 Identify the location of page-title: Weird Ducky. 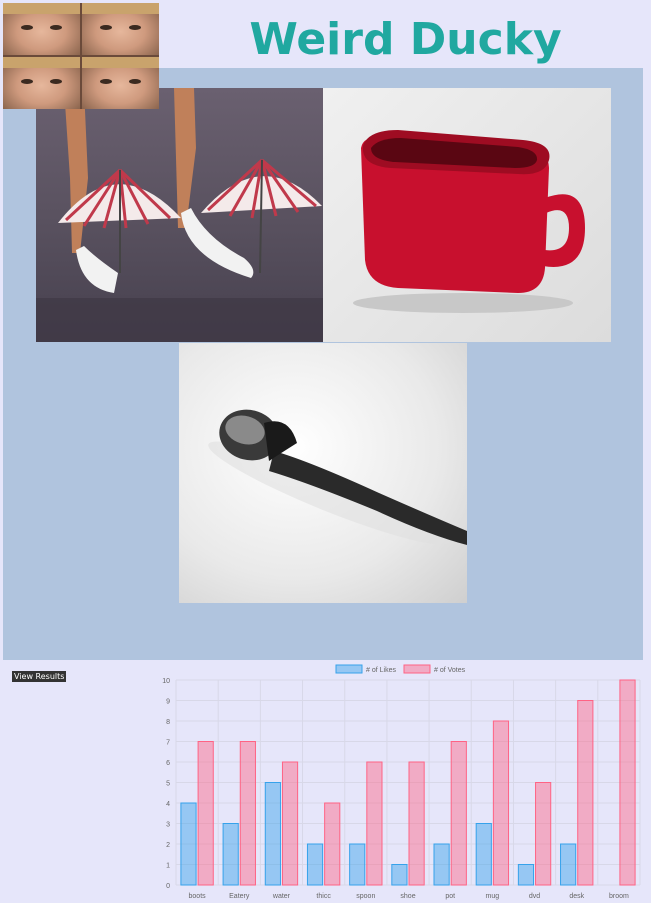
(405, 39).